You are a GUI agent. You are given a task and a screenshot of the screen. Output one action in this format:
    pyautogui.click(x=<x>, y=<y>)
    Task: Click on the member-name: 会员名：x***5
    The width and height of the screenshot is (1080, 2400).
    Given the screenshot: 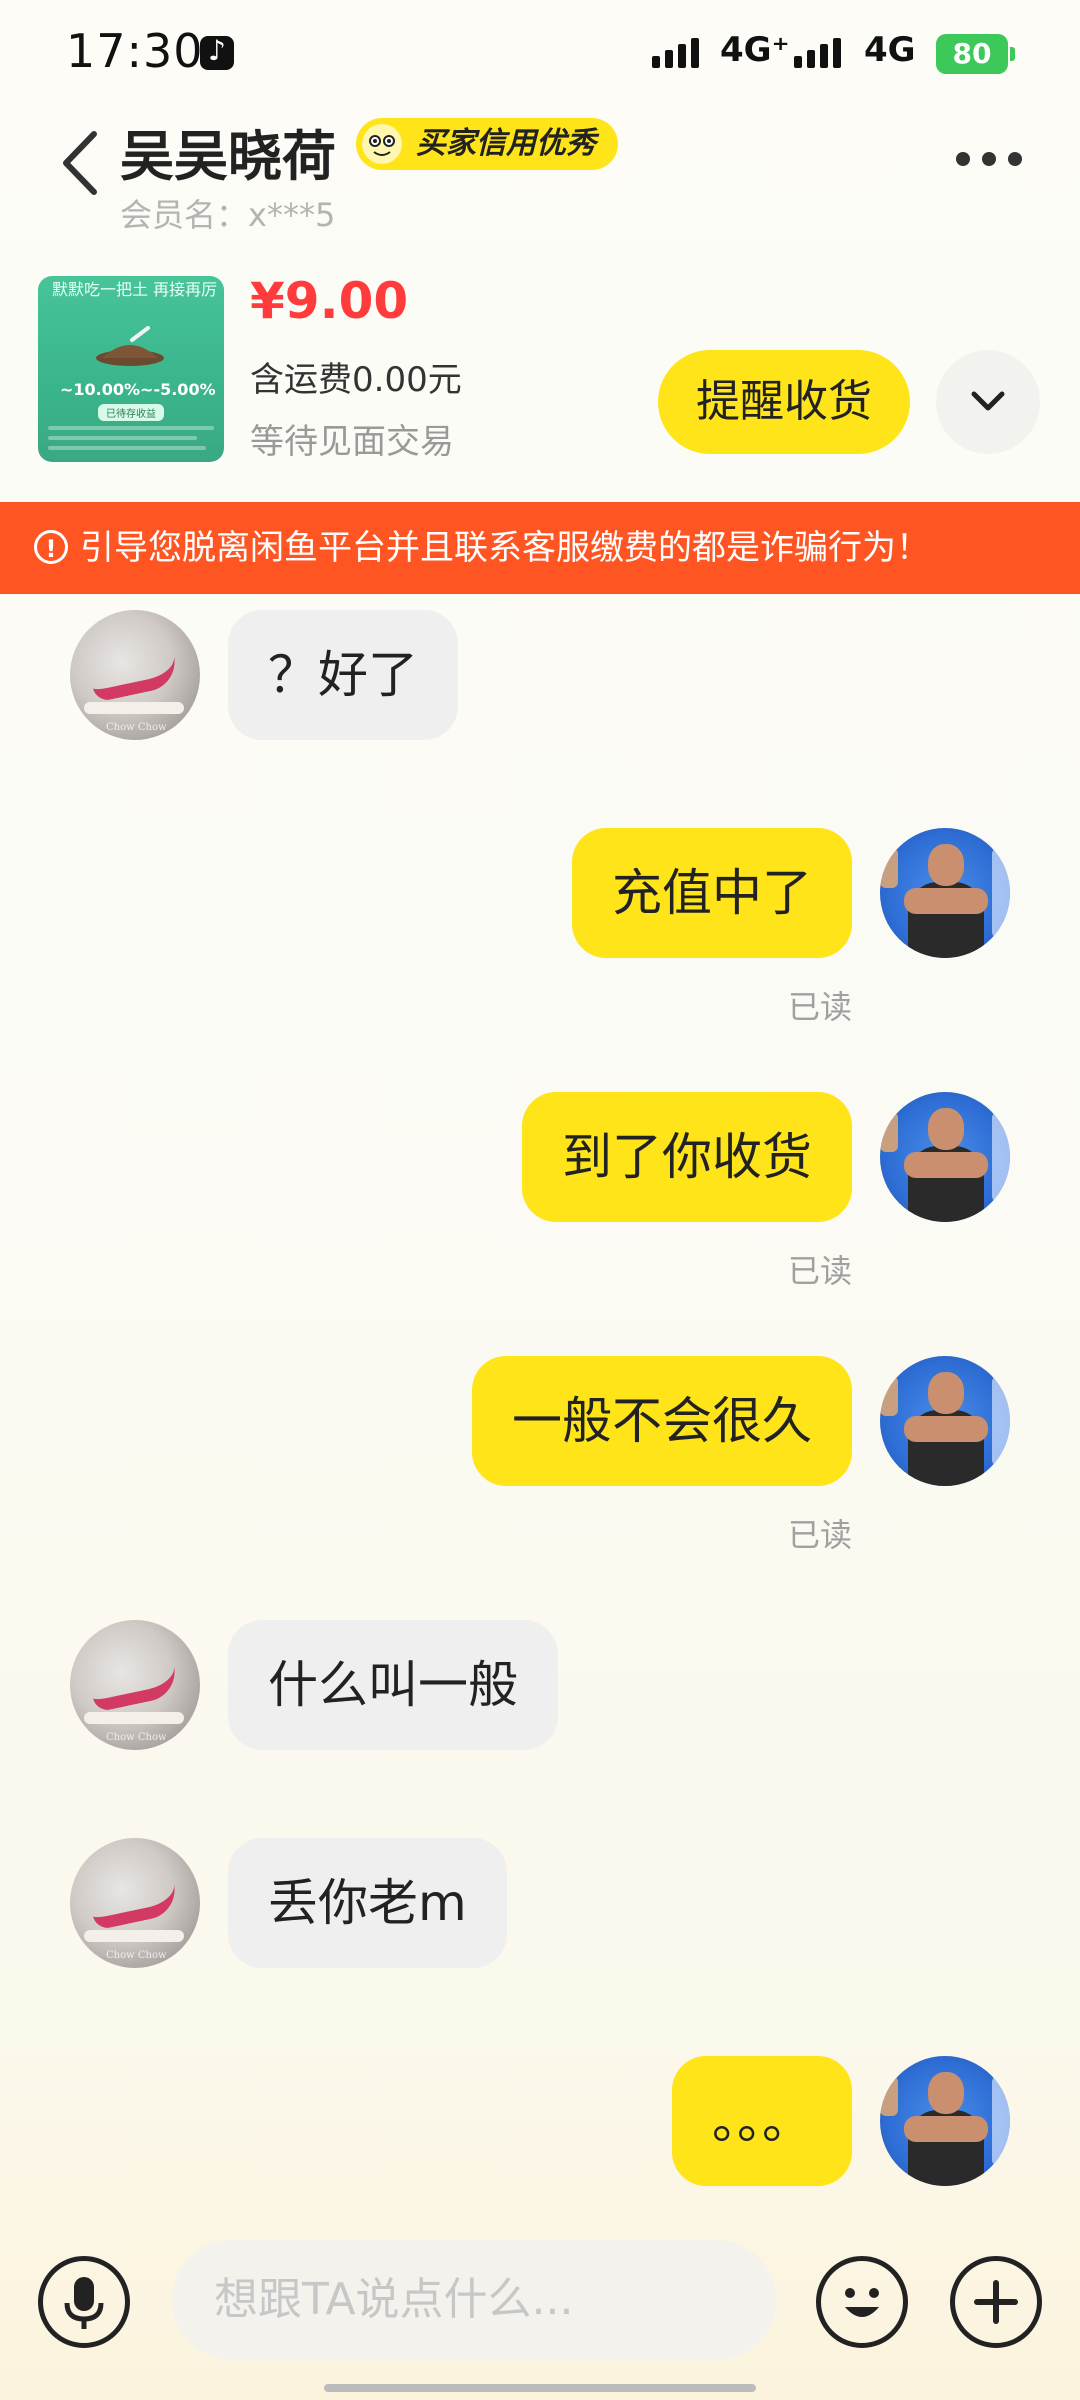 What is the action you would take?
    pyautogui.click(x=228, y=215)
    